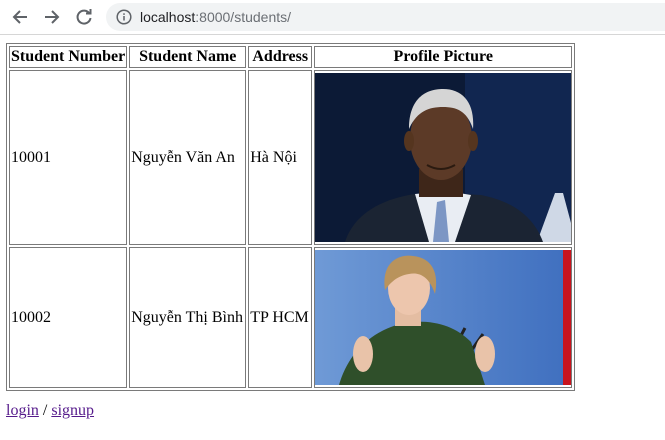  I want to click on student-name-cell: Nguyễn Thị Bình, so click(188, 317).